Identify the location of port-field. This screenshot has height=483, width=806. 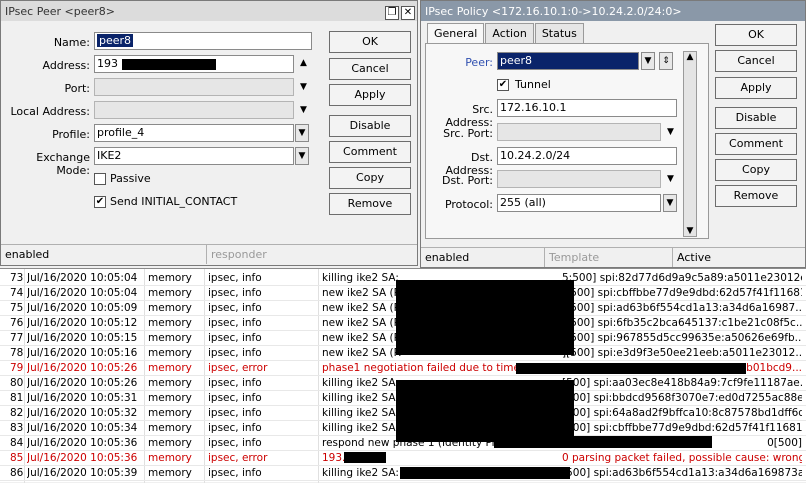
(194, 87).